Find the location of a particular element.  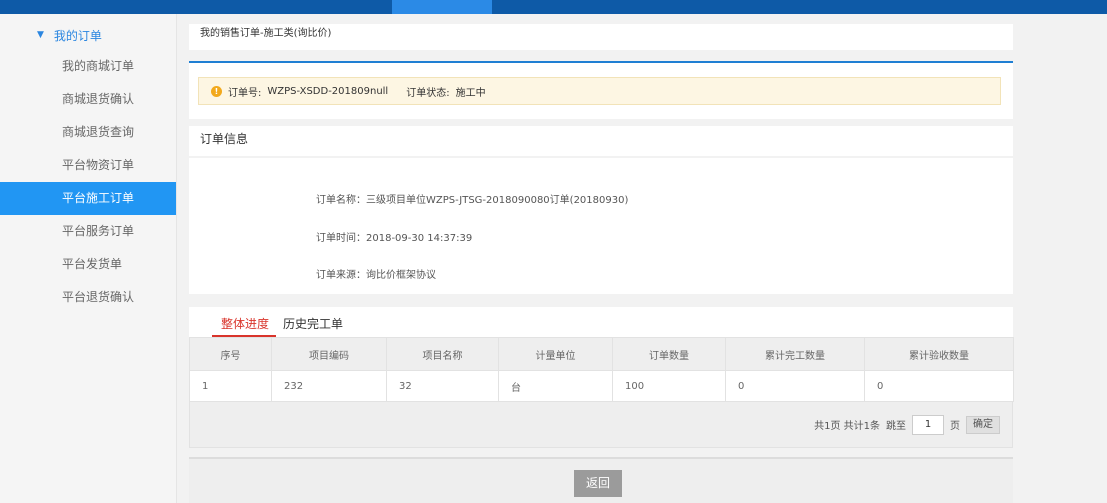

notice-panel: ! 订单号: WZPS-XSDD-201809null 订单状态: 施工中 is located at coordinates (601, 91).